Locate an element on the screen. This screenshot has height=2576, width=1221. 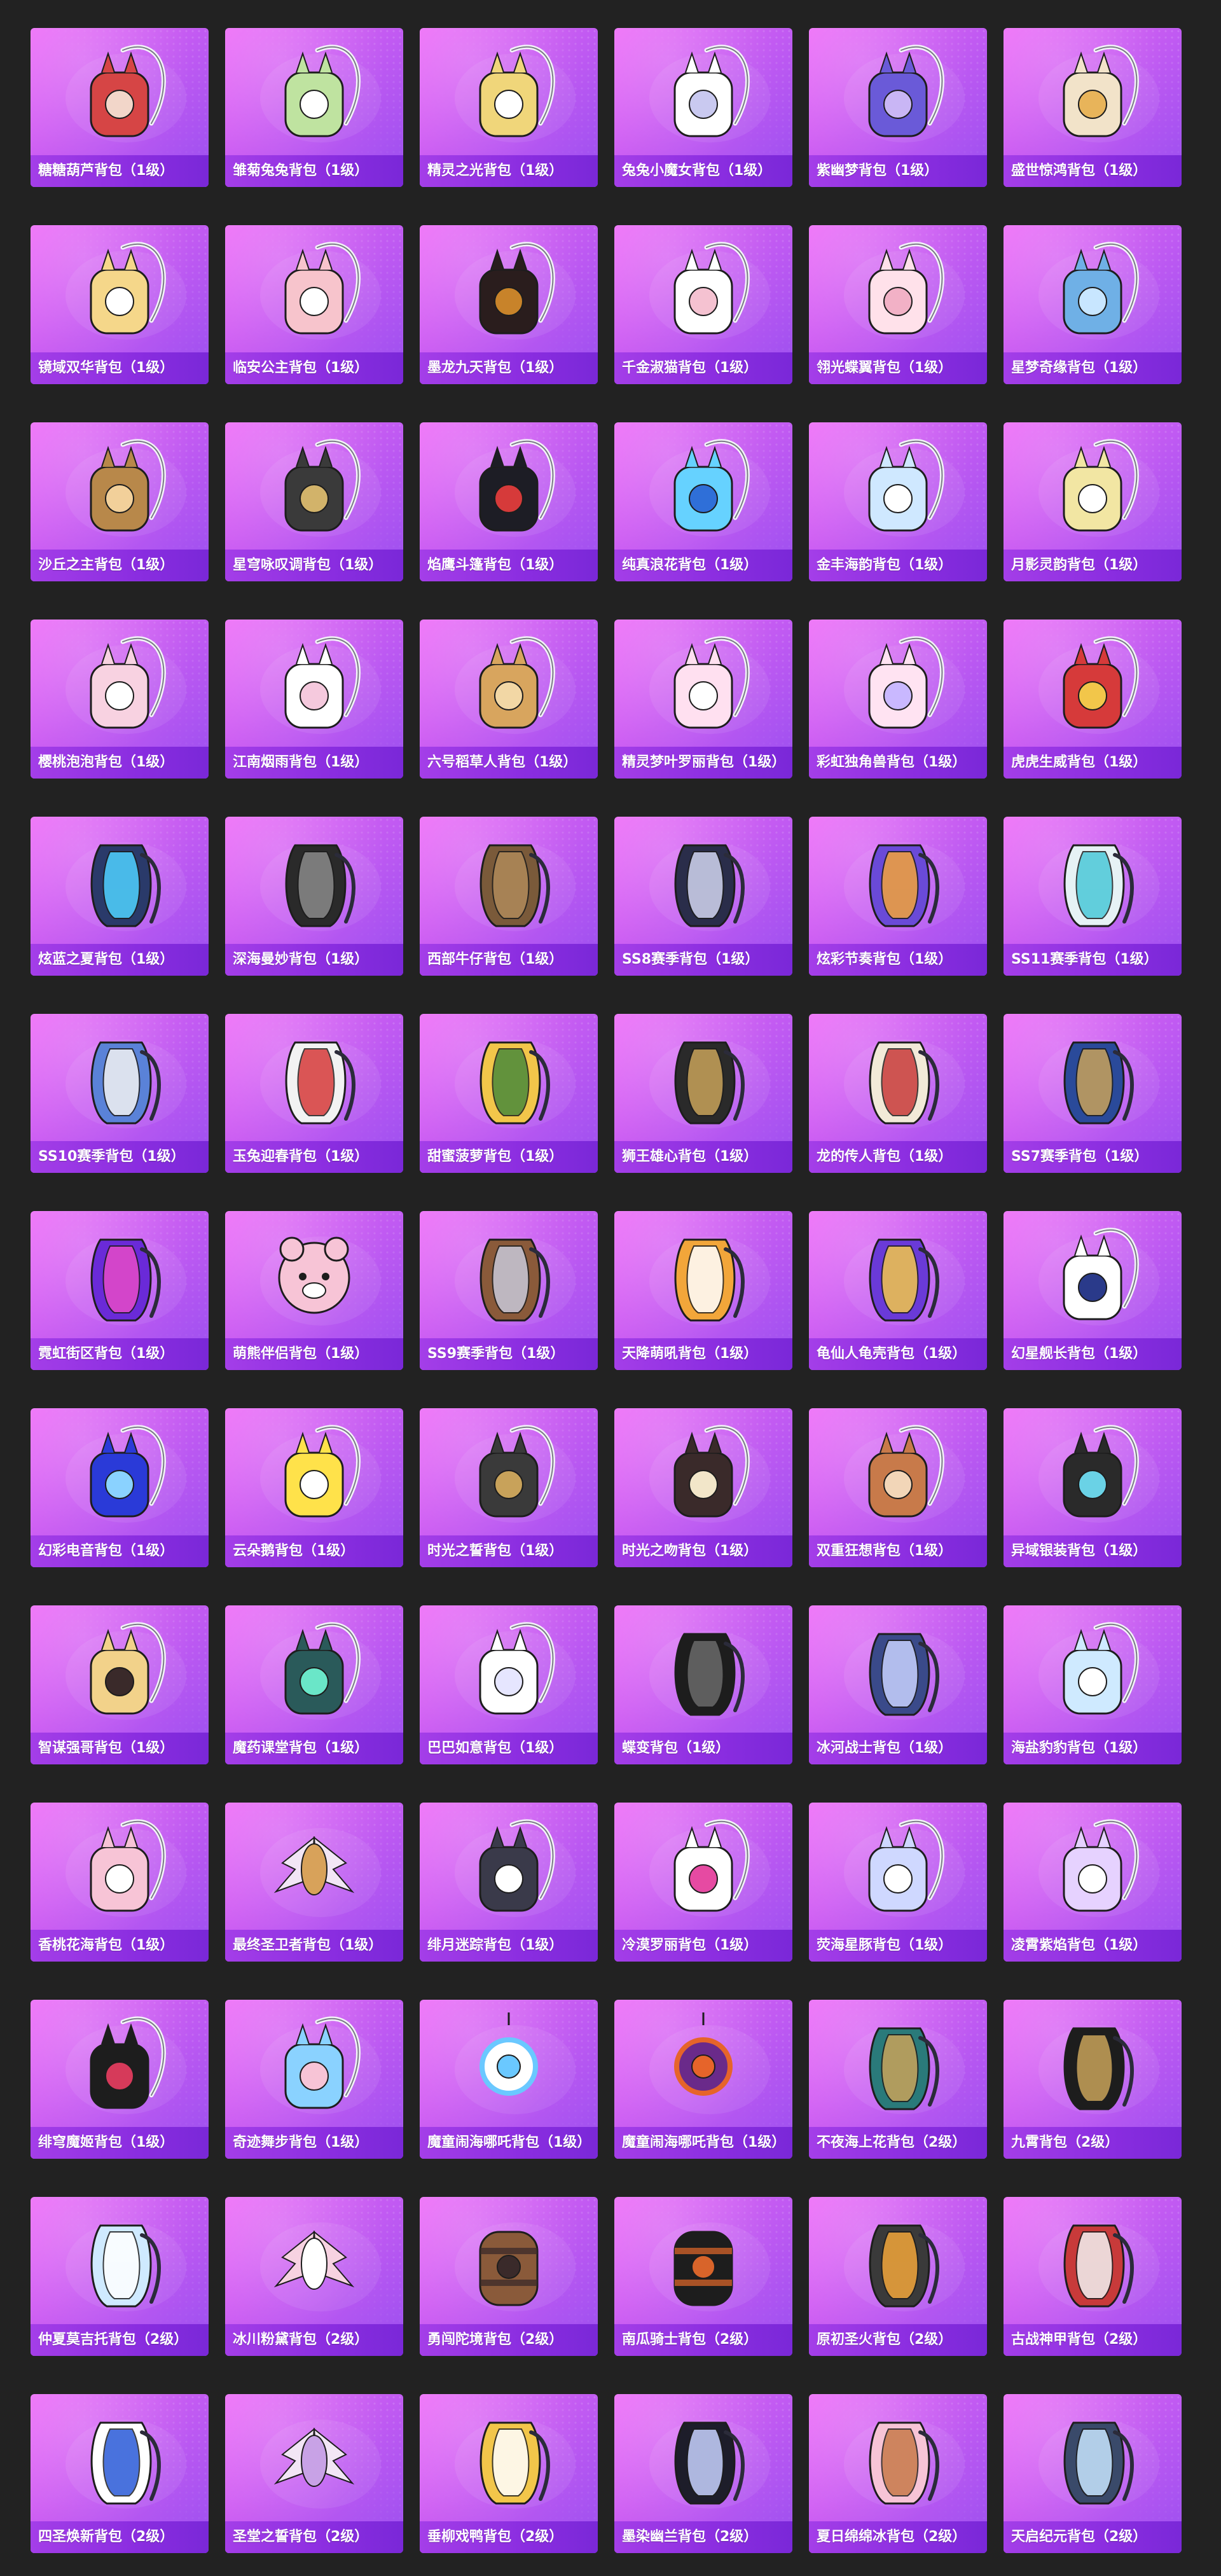
backpack-card: 翎光蝶翼背包（1级） is located at coordinates (898, 304).